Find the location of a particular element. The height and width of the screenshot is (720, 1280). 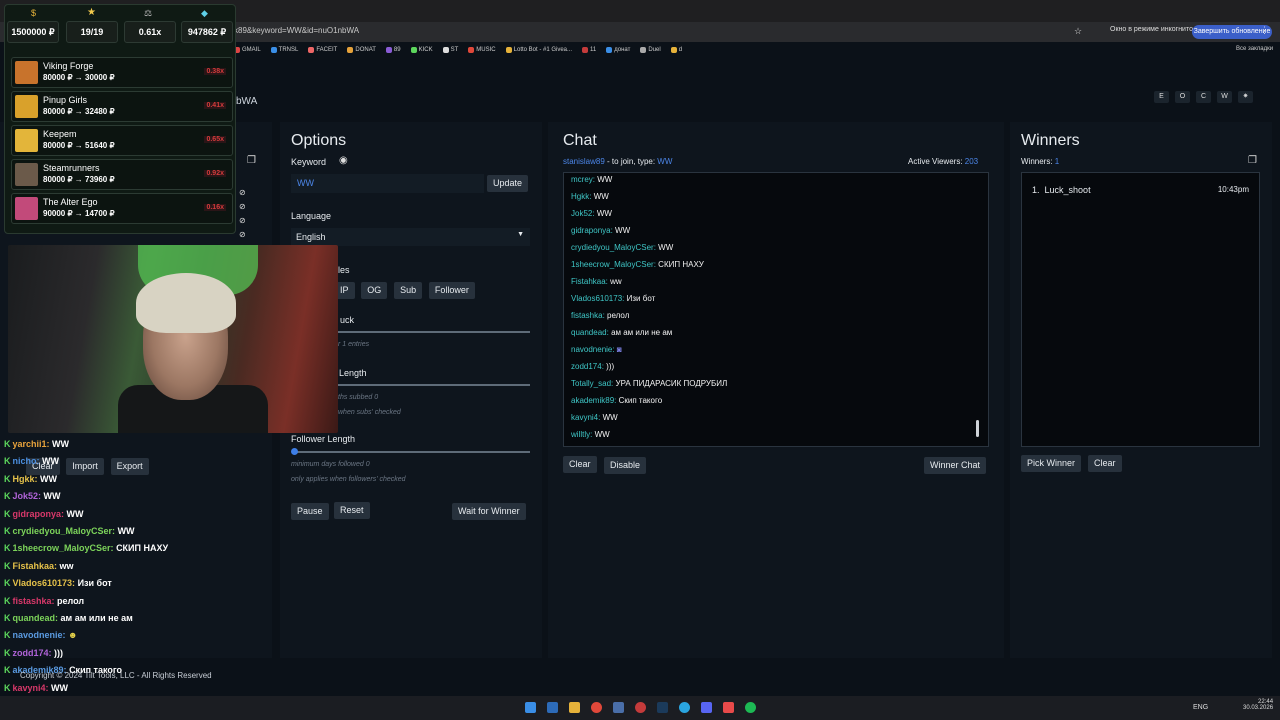

winner-chat-button: Winner Chat is located at coordinates (955, 465).